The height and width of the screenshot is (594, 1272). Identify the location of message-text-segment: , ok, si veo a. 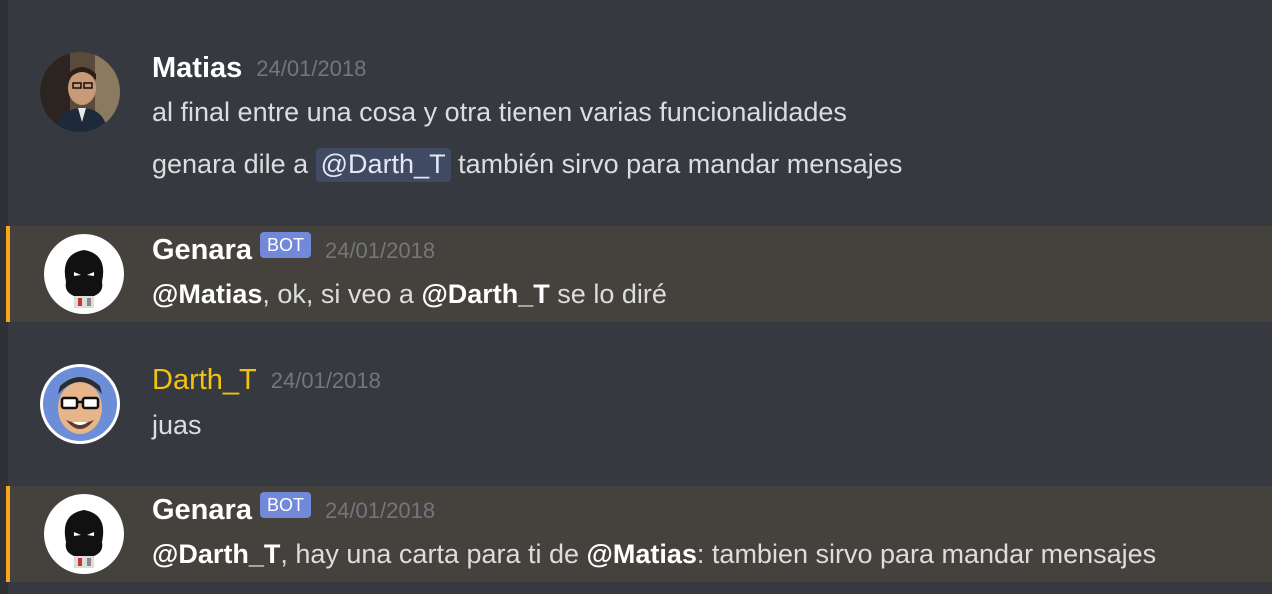
(342, 294).